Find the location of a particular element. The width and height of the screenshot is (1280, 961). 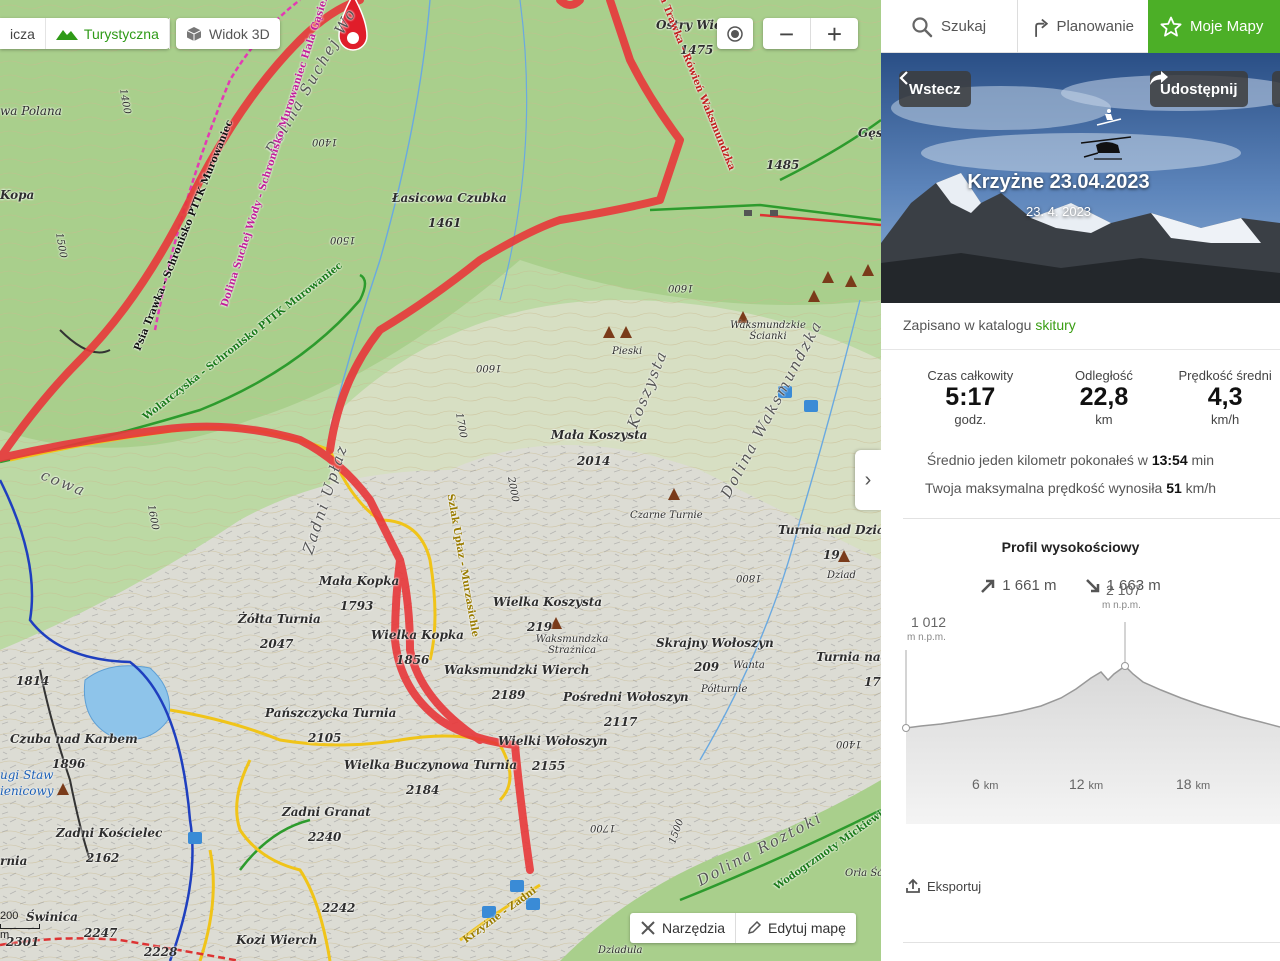

arrow-down-right-icon is located at coordinates (1092, 585).